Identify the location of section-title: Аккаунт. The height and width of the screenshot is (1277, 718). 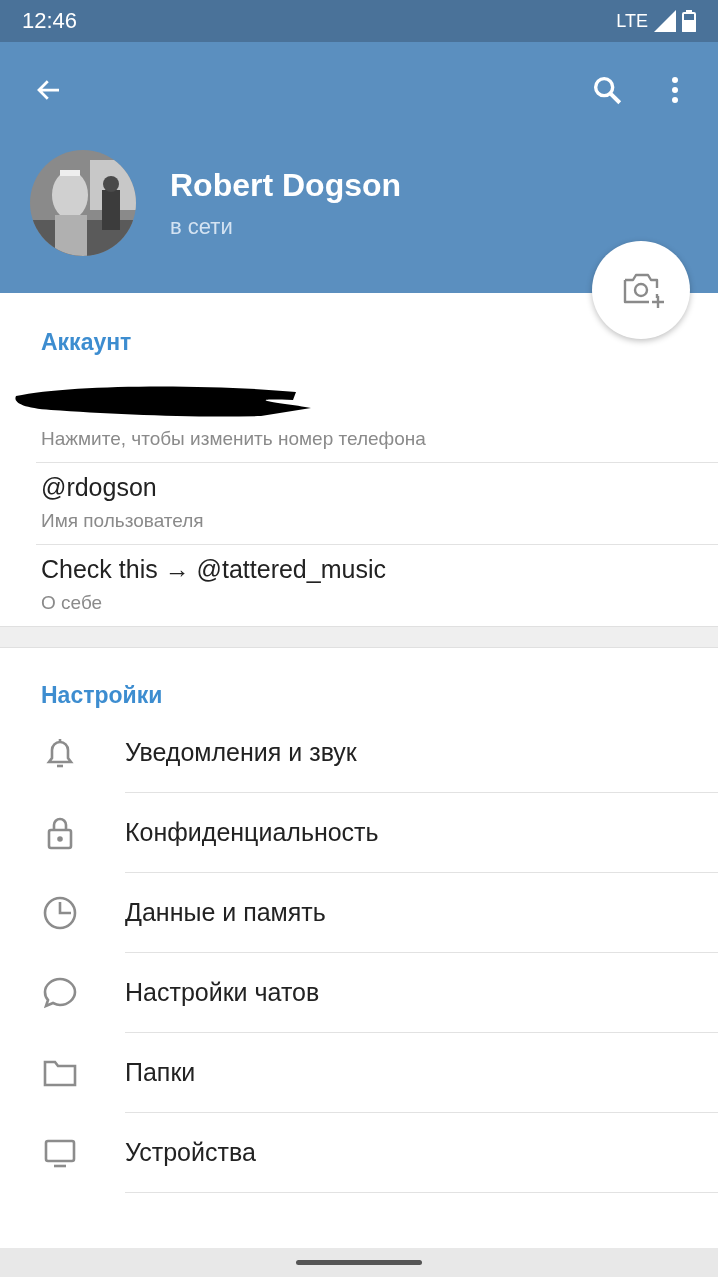
(86, 342).